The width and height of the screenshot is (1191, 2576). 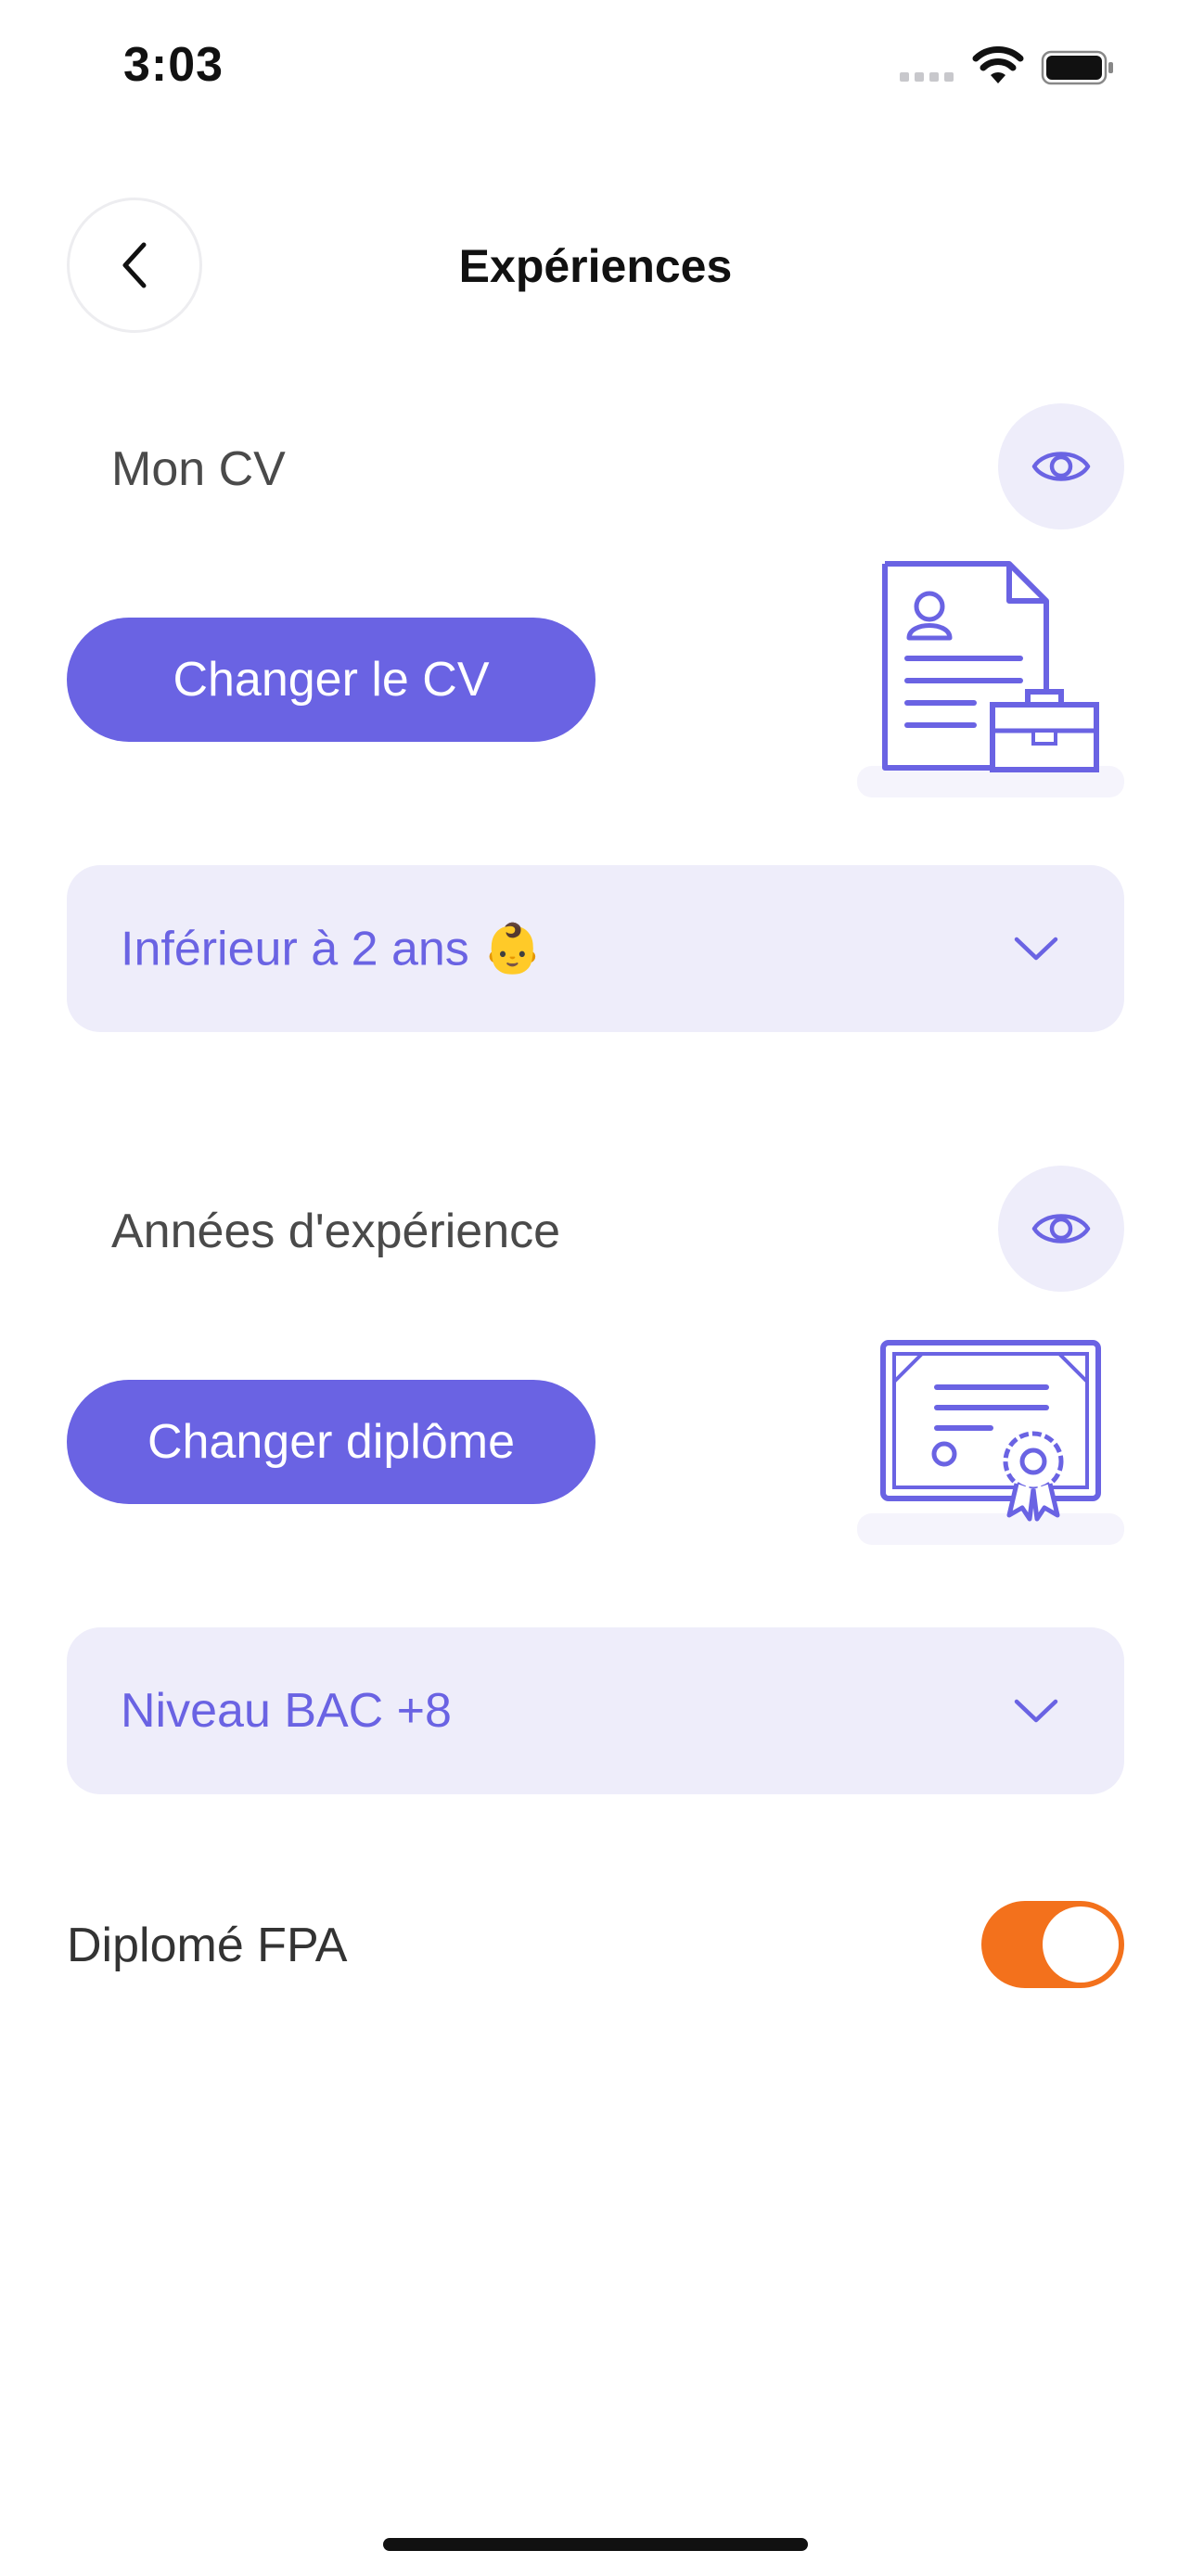 I want to click on experience-dropdown: Inférieur à 2 ans 👶, so click(x=595, y=948).